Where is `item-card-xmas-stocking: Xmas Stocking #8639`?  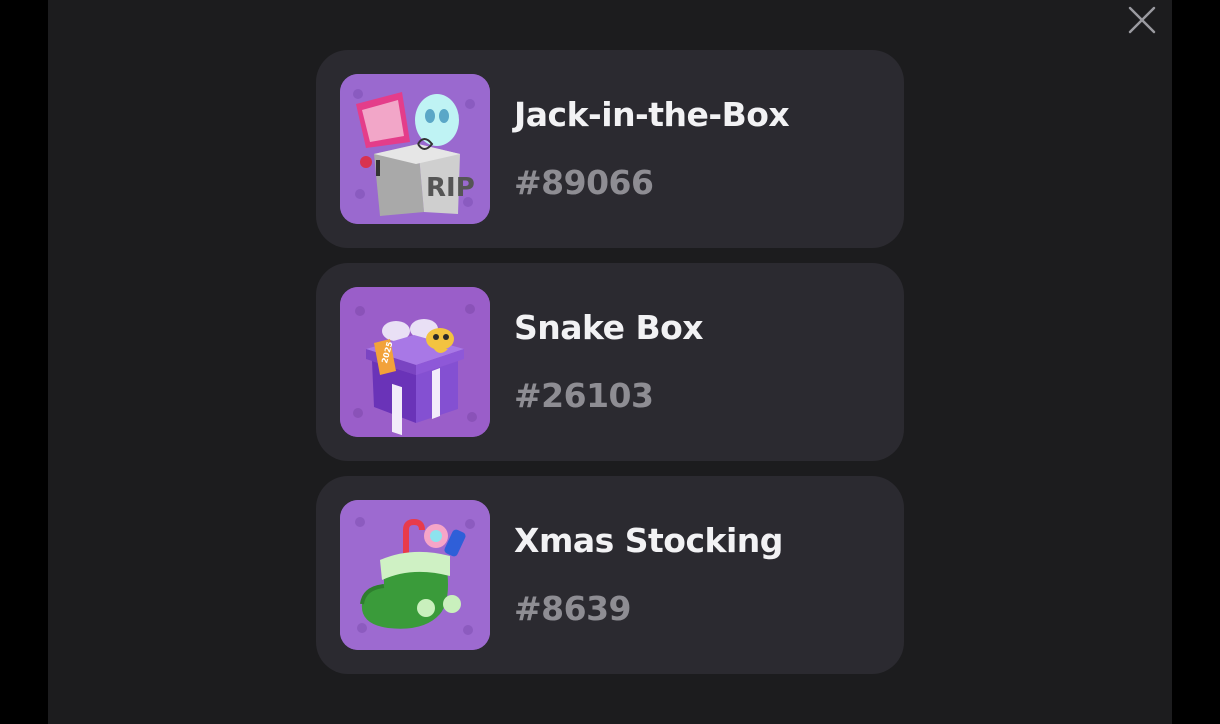 item-card-xmas-stocking: Xmas Stocking #8639 is located at coordinates (610, 575).